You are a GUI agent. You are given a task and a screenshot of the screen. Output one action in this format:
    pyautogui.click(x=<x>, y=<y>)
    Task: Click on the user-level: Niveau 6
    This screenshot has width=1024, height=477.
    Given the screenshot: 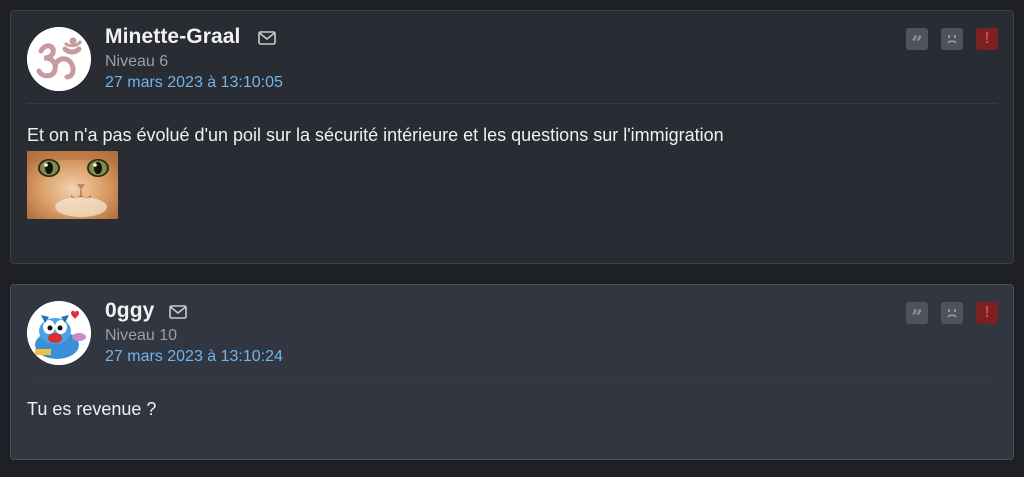 What is the action you would take?
    pyautogui.click(x=137, y=61)
    